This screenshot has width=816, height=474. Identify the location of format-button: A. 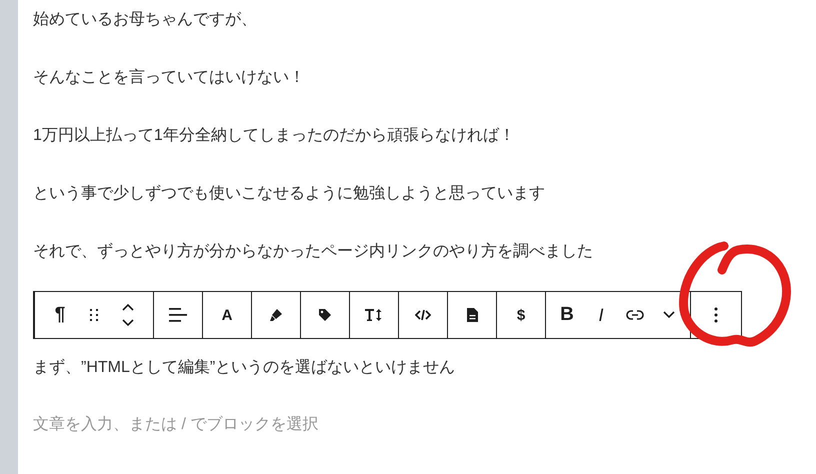
(227, 315).